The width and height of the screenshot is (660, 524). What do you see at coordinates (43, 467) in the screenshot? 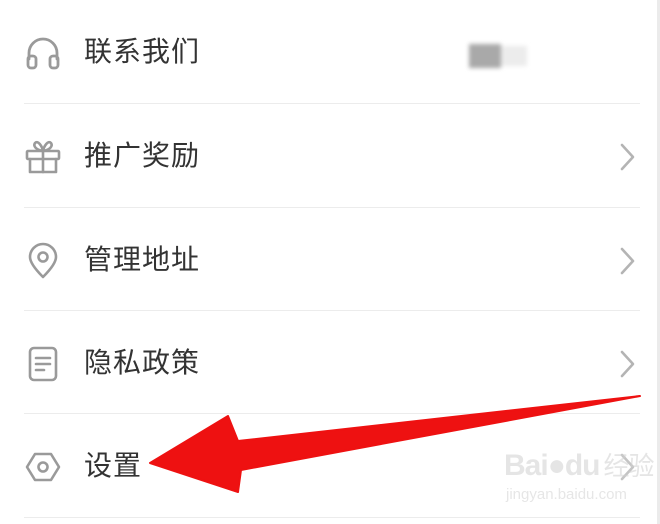
I see `hexagon-settings-icon` at bounding box center [43, 467].